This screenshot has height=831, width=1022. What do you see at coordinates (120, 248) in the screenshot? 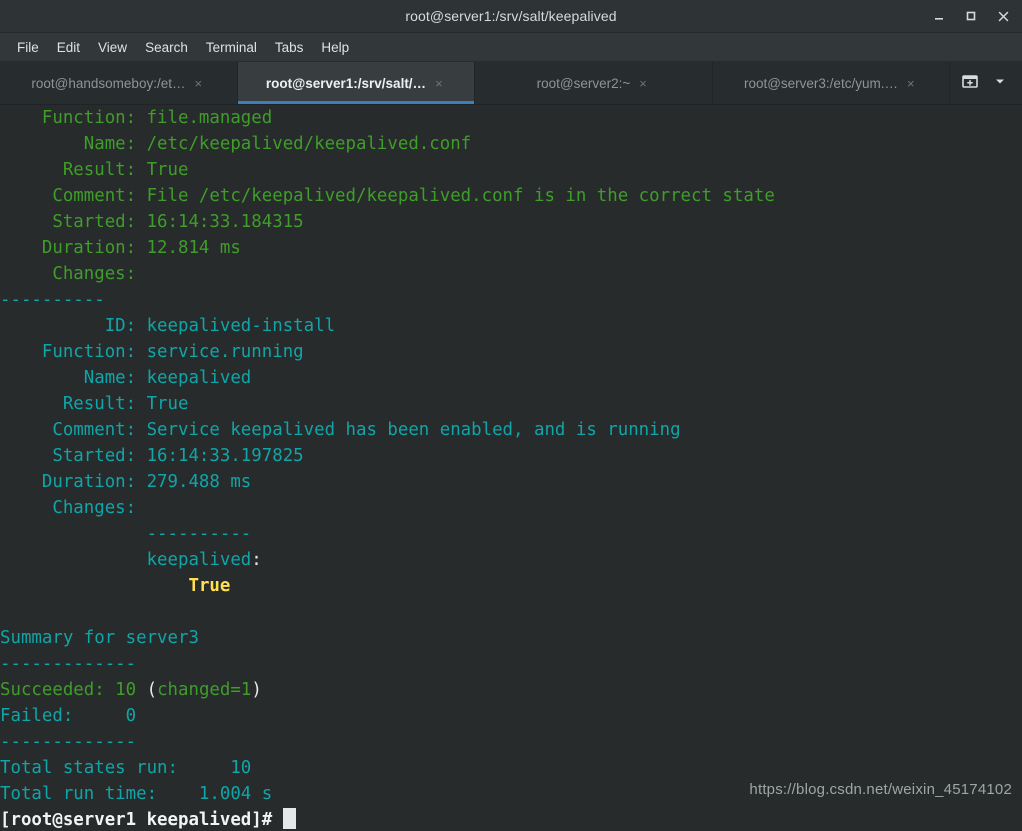
I see `terminal-text: Duration: 12.814 ms` at bounding box center [120, 248].